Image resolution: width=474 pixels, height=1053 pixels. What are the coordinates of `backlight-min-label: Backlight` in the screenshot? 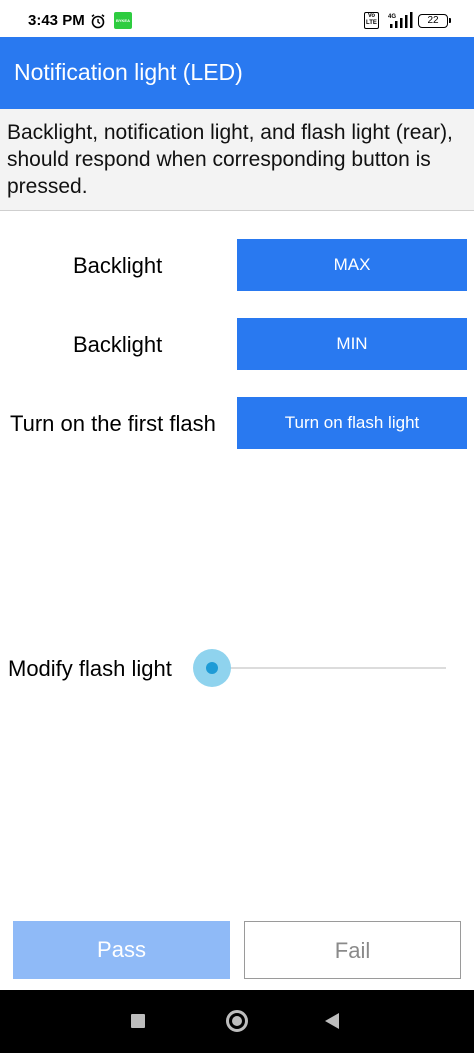 It's located at (118, 344).